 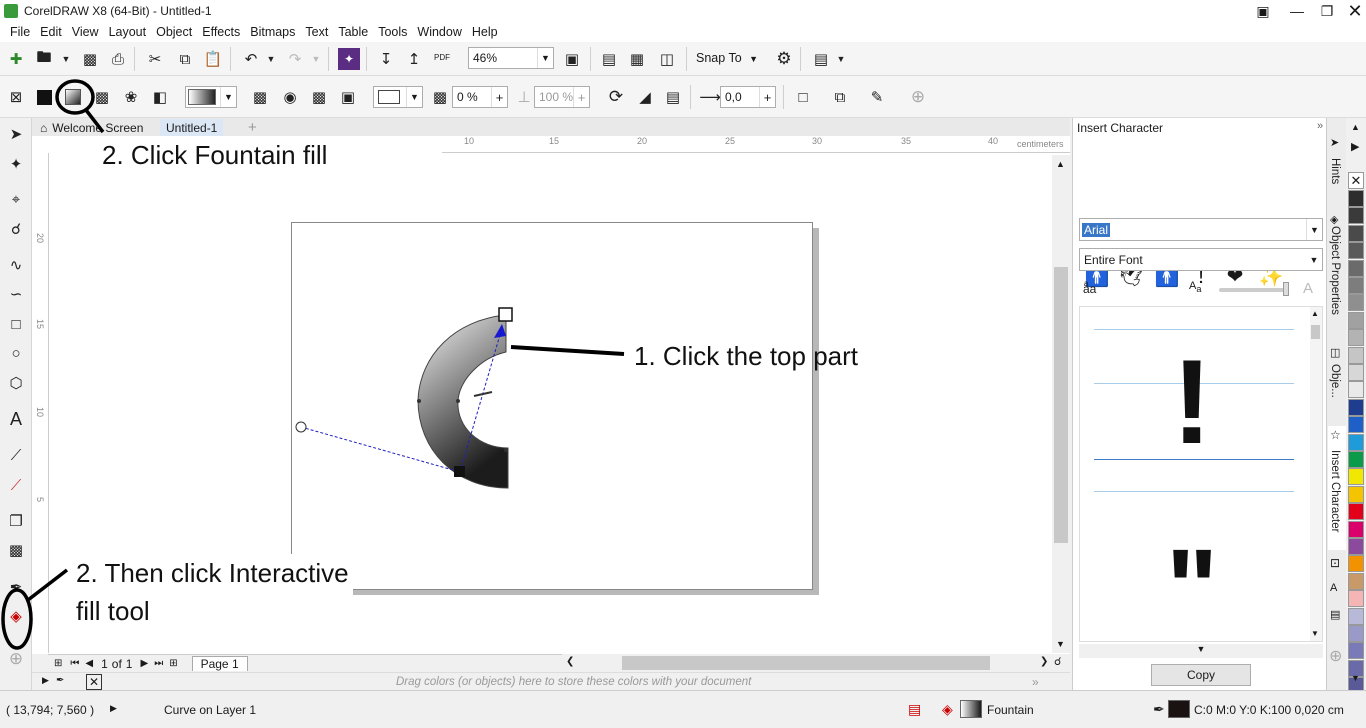 I want to click on play-icon: ▶, so click(x=113, y=708).